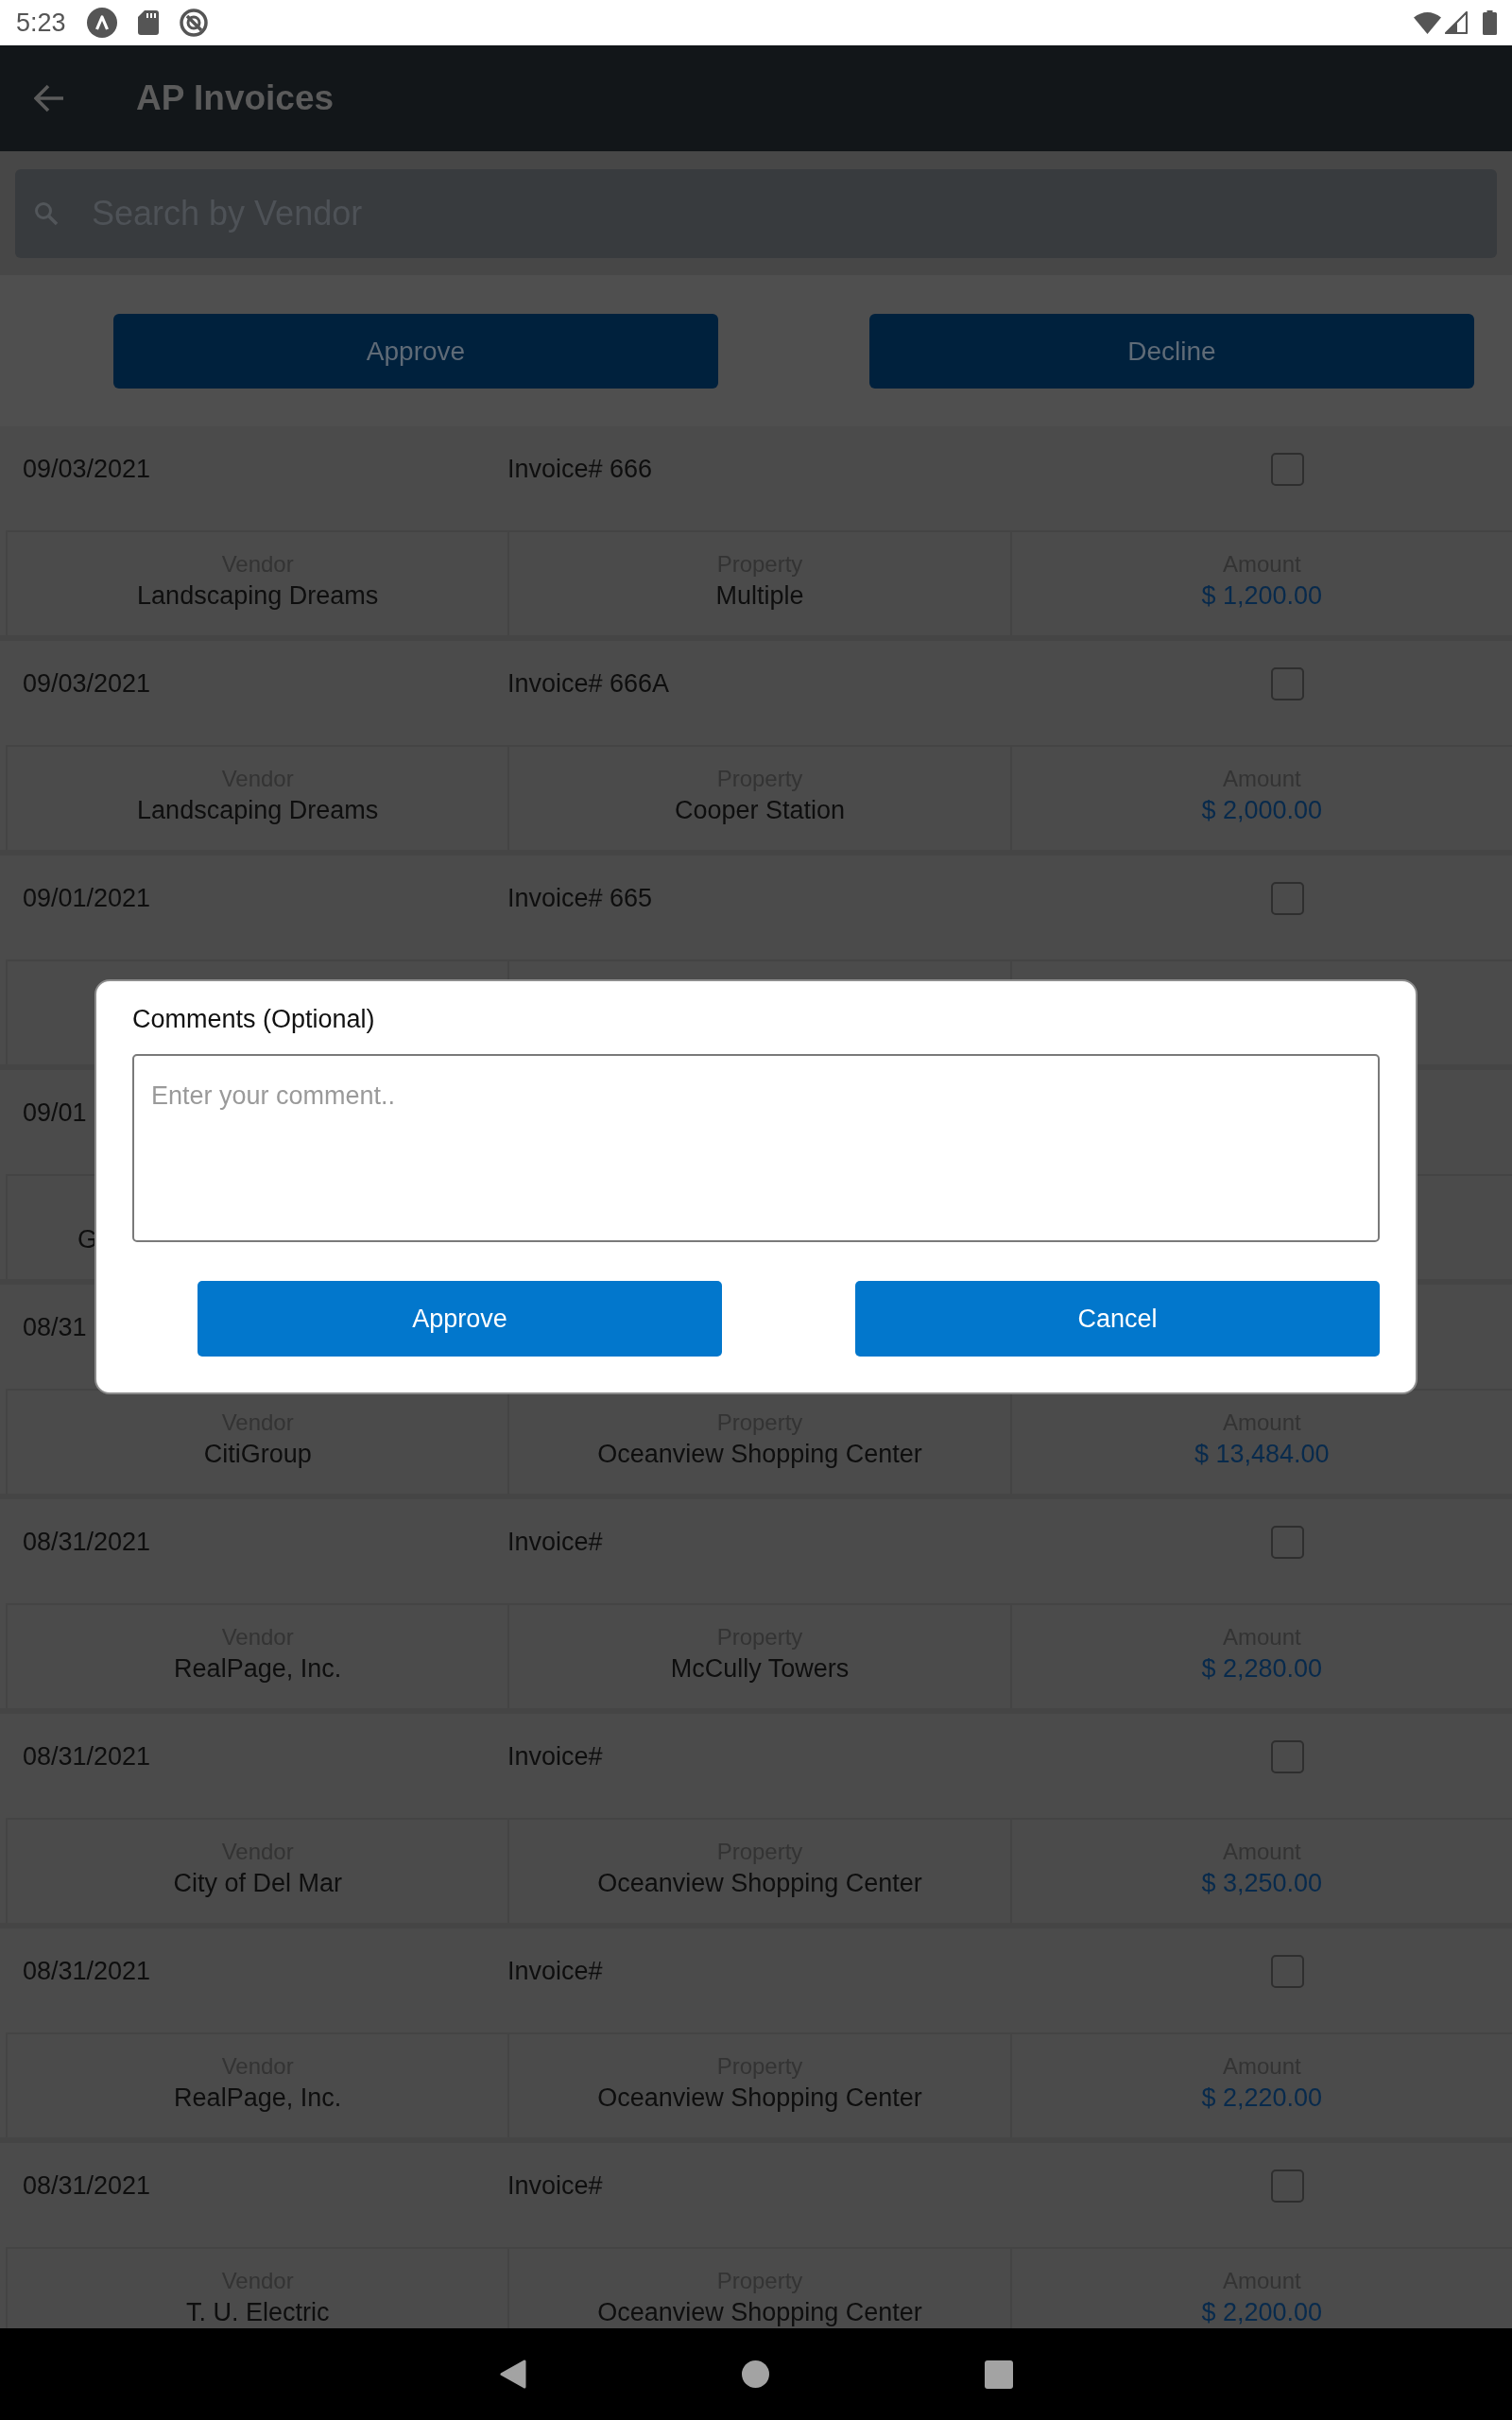  What do you see at coordinates (253, 1019) in the screenshot?
I see `dialog-title: Comments (Optional)` at bounding box center [253, 1019].